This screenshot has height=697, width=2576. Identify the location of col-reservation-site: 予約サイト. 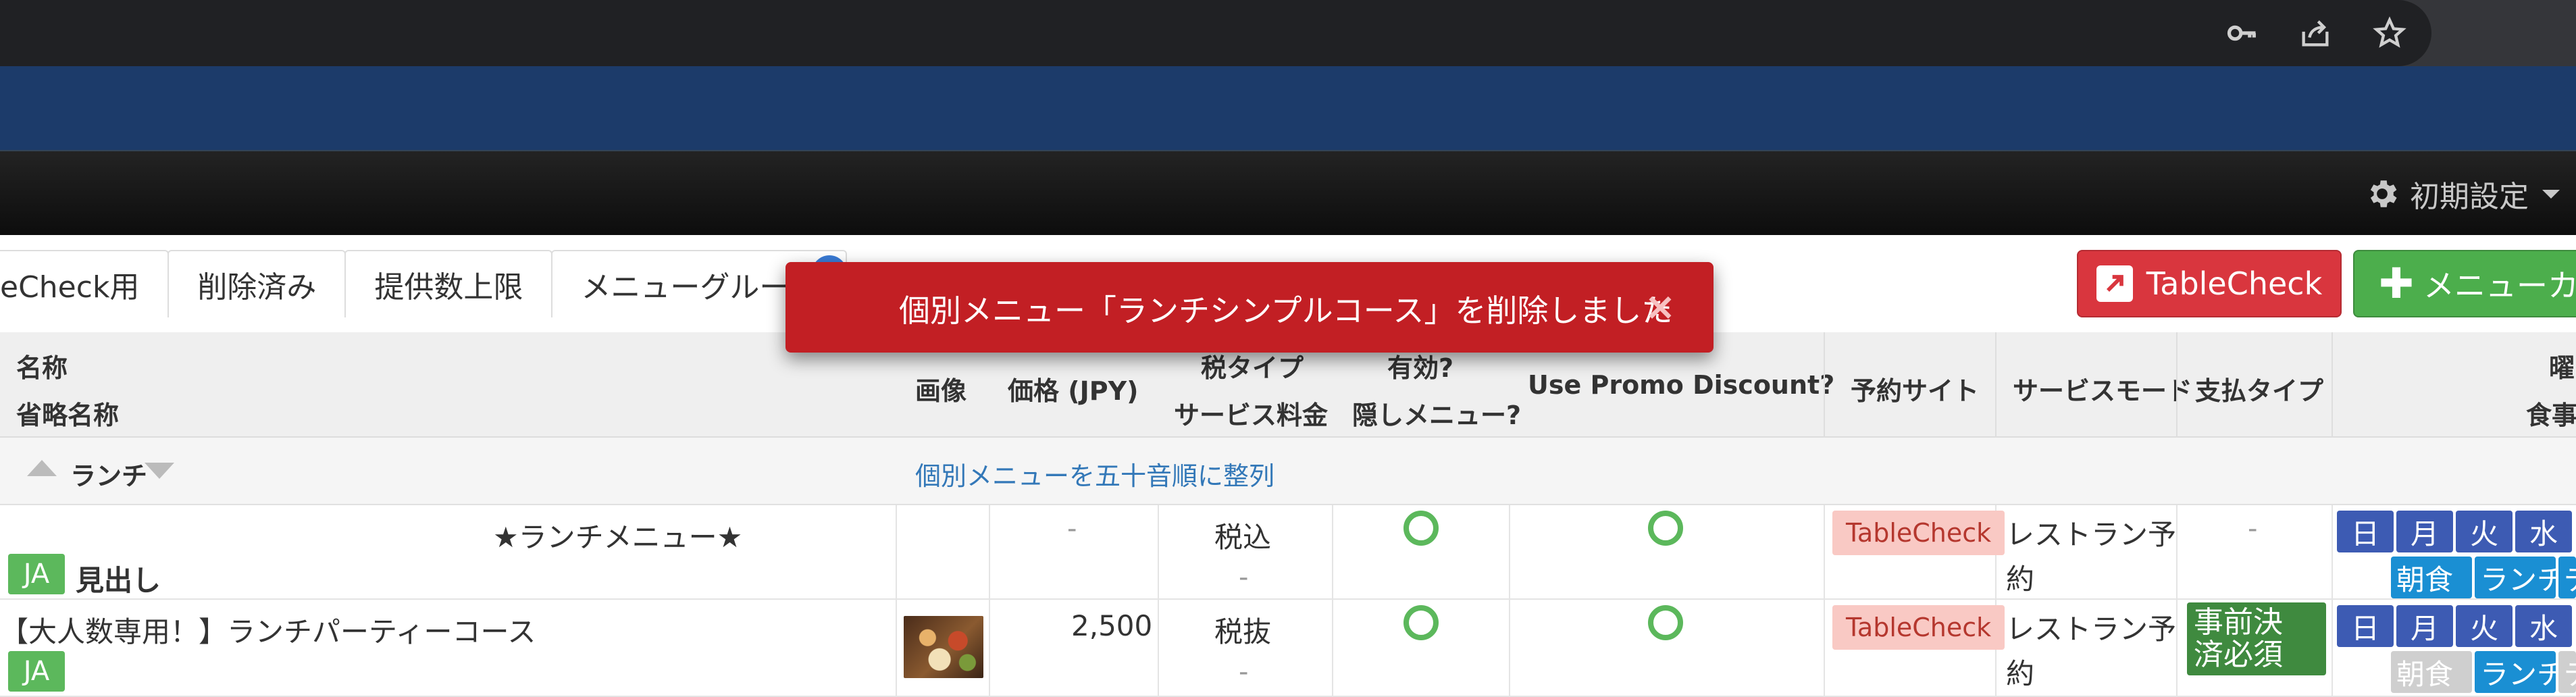
(1915, 391).